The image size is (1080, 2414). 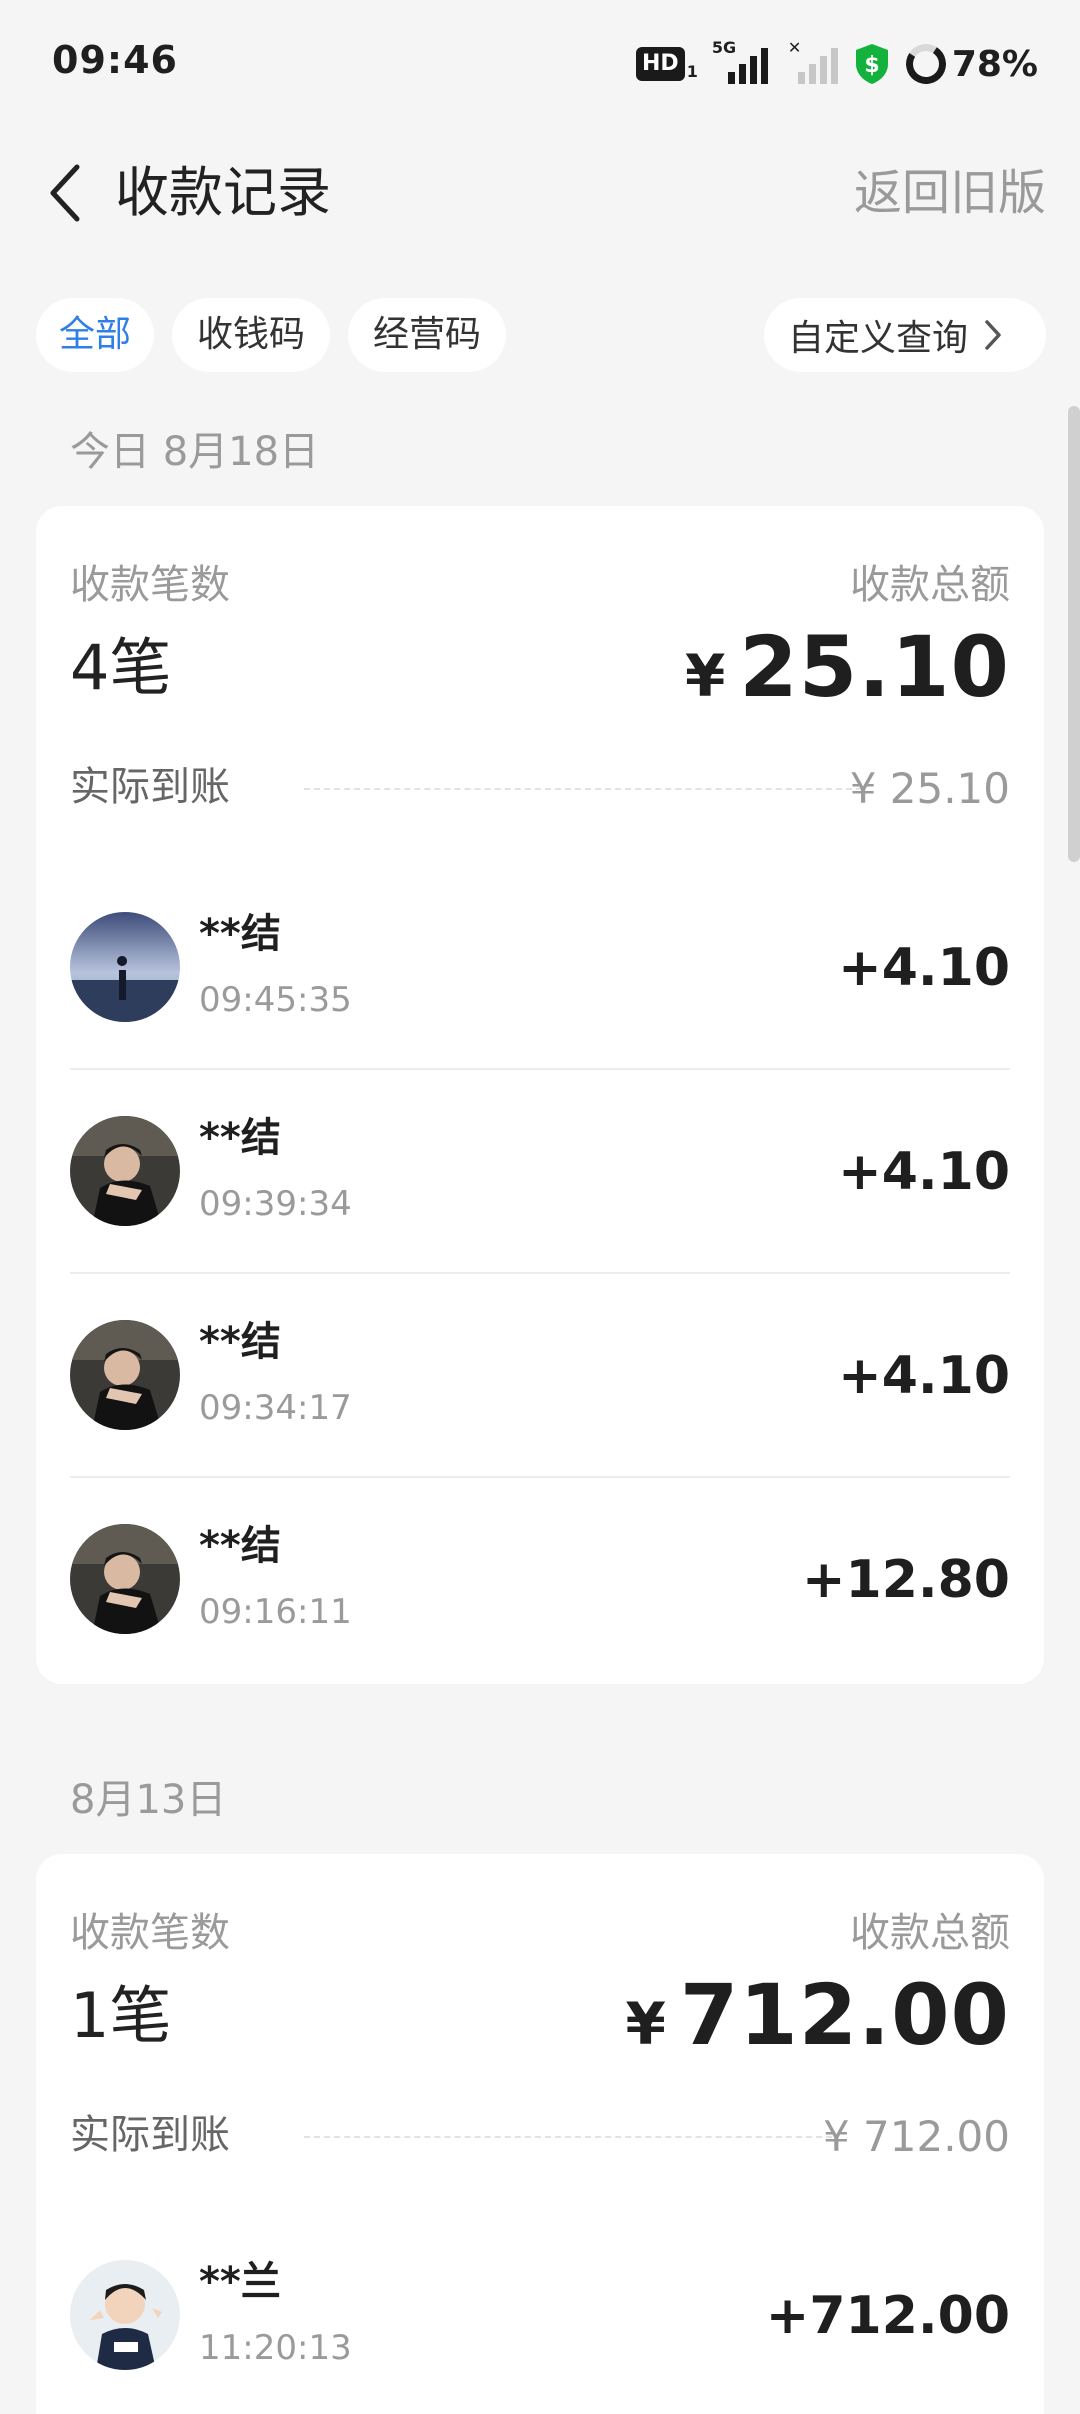 I want to click on security-shield-icon: $, so click(x=871, y=64).